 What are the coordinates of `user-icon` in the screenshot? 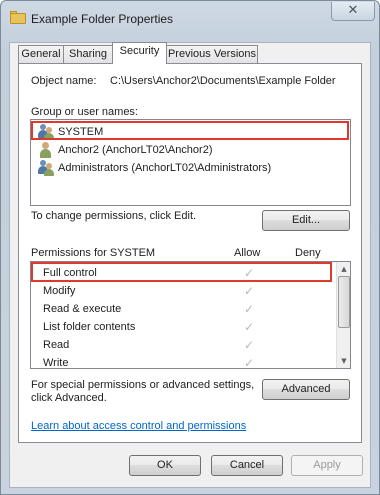 It's located at (46, 150).